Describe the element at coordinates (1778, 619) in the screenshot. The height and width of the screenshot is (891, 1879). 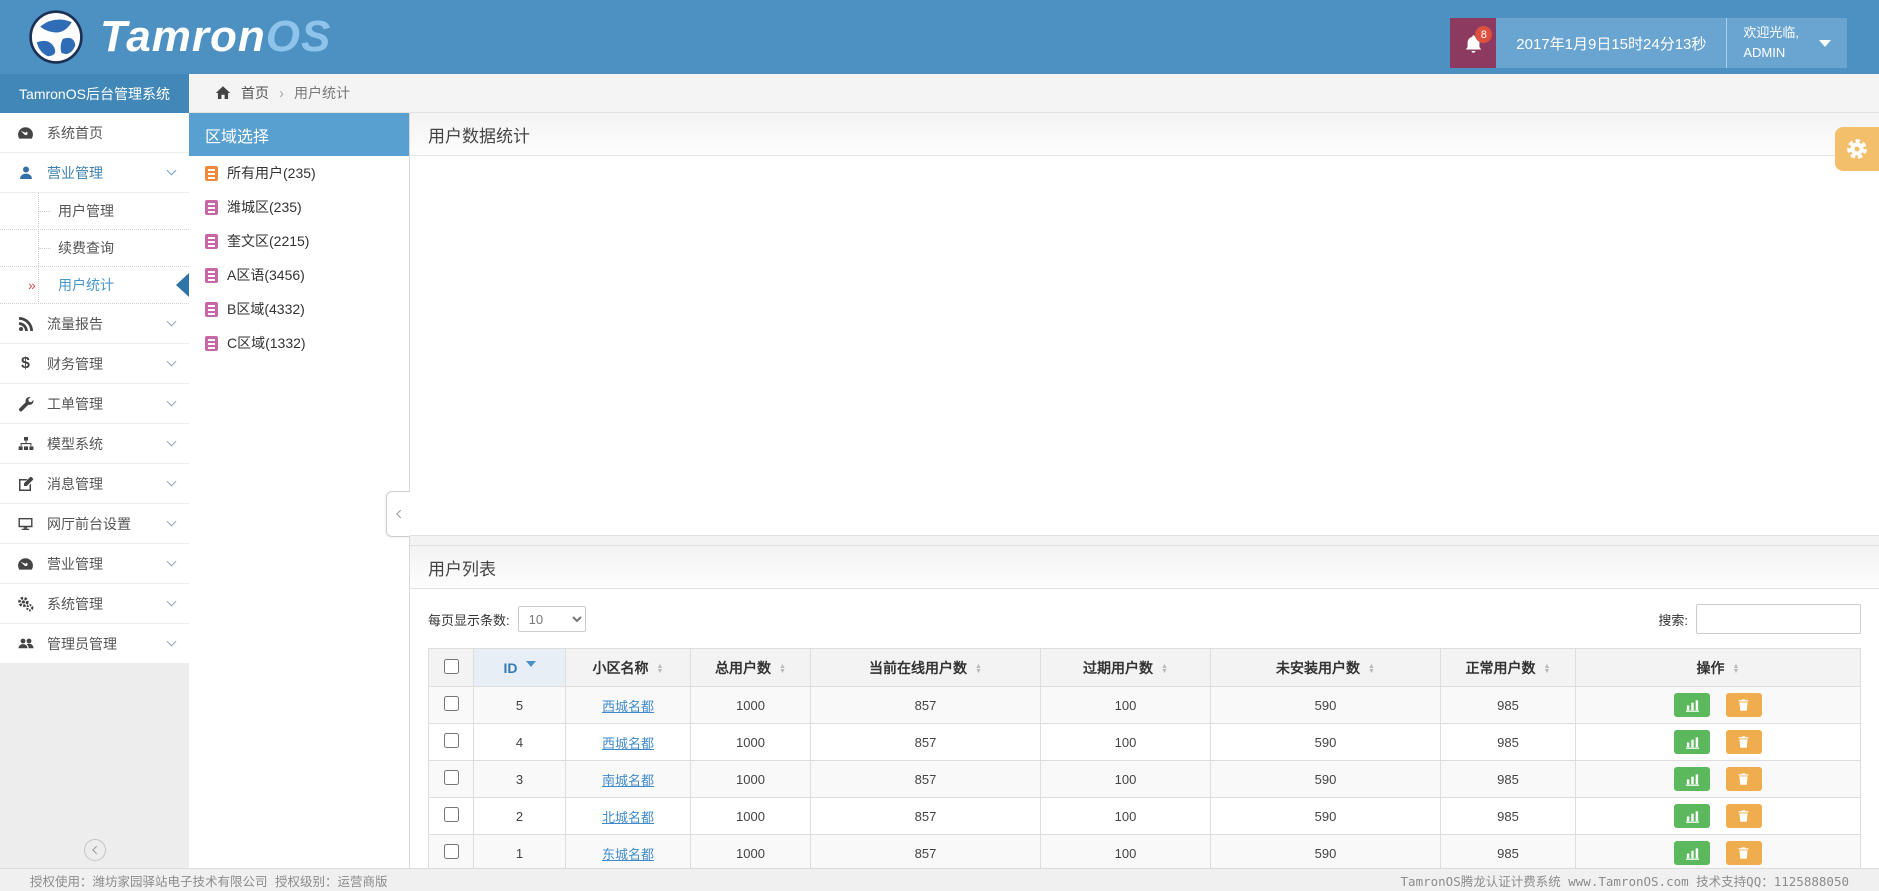
I see `search-input` at that location.